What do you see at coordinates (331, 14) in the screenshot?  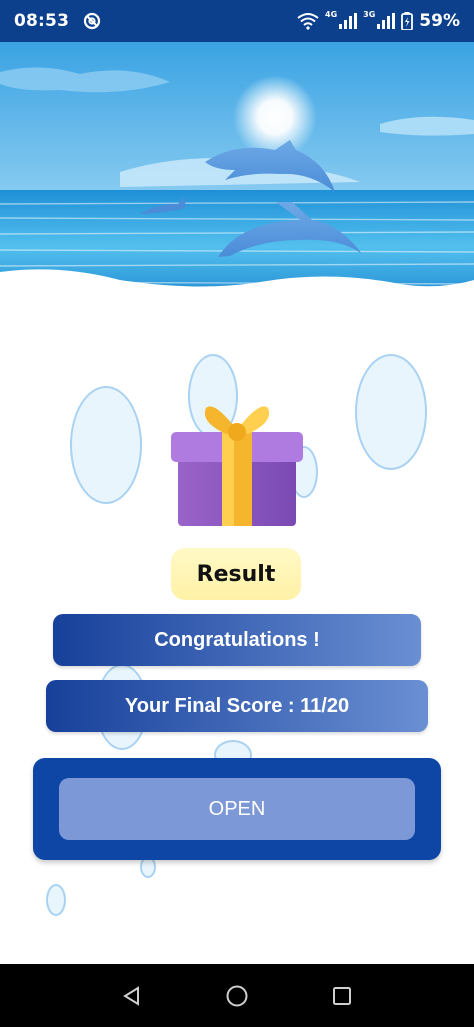 I see `network-type-1: 4G` at bounding box center [331, 14].